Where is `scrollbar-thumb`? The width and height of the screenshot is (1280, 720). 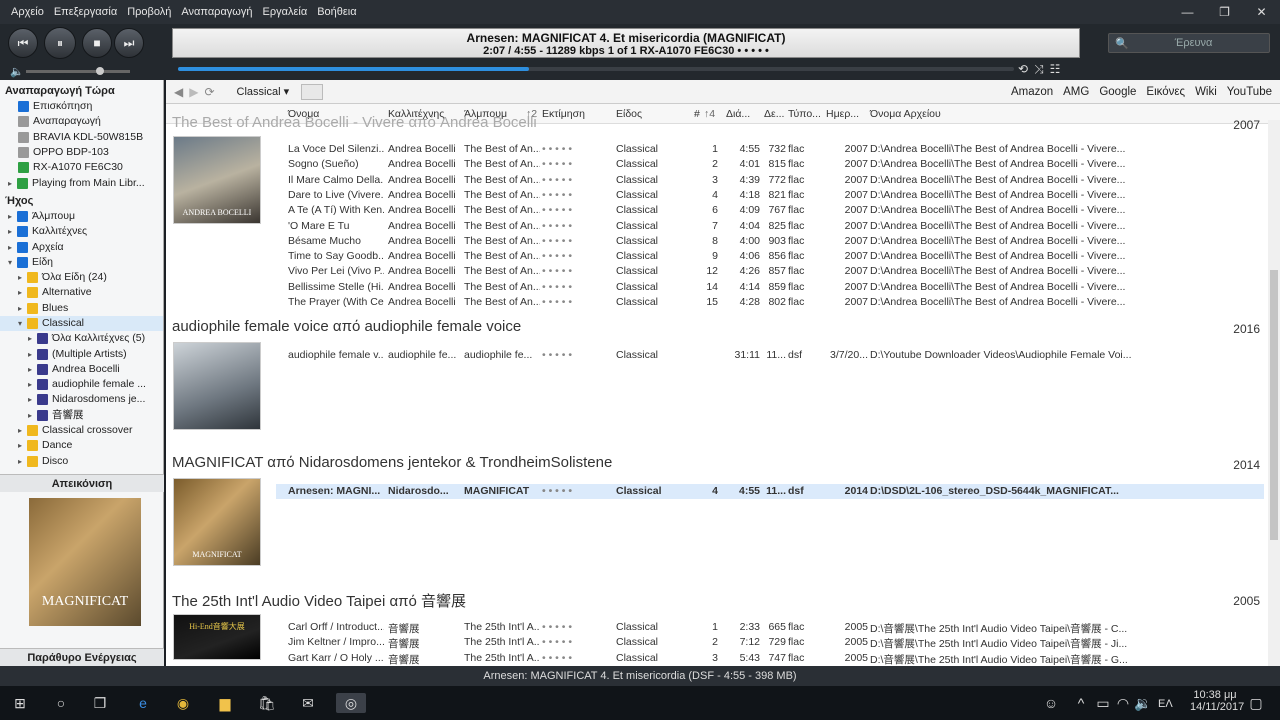
scrollbar-thumb is located at coordinates (1274, 405).